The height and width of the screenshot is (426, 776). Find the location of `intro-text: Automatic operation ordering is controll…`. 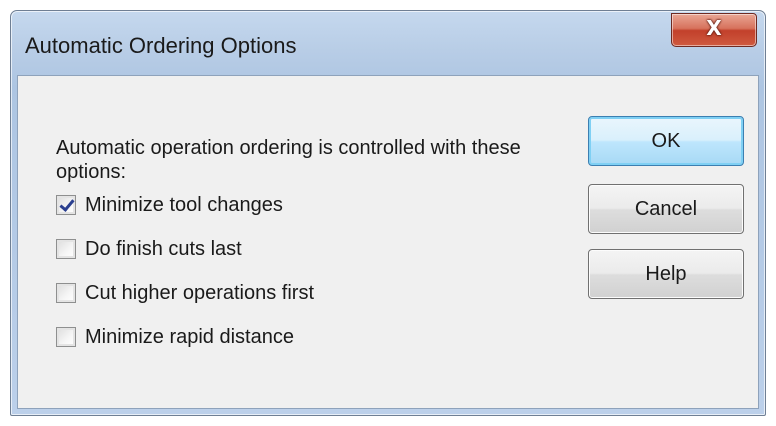

intro-text: Automatic operation ordering is controll… is located at coordinates (288, 160).